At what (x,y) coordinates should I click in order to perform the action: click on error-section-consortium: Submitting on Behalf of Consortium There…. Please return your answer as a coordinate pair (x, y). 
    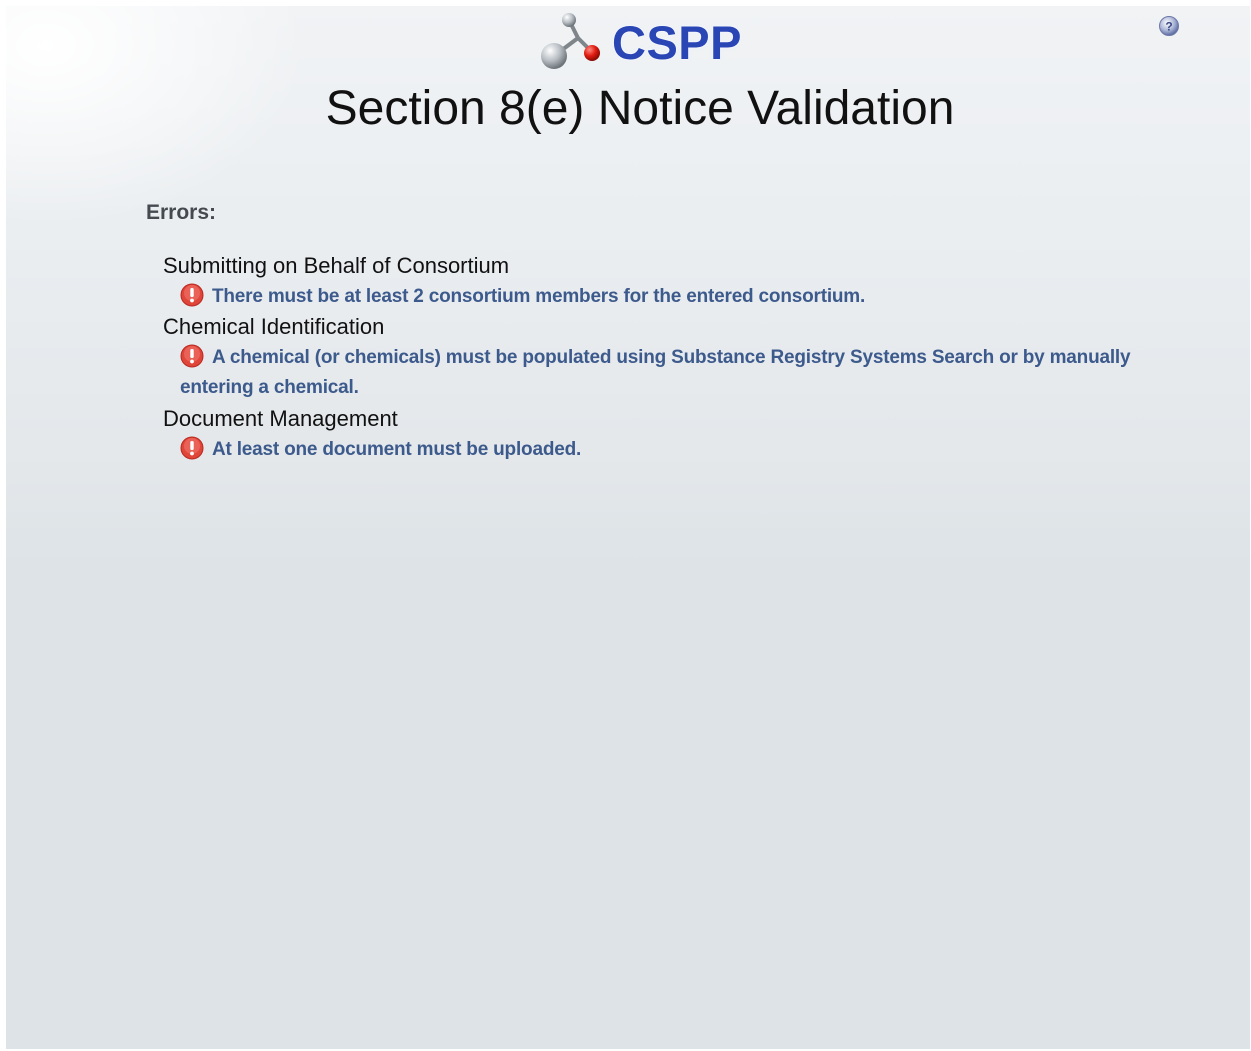
    Looking at the image, I should click on (653, 282).